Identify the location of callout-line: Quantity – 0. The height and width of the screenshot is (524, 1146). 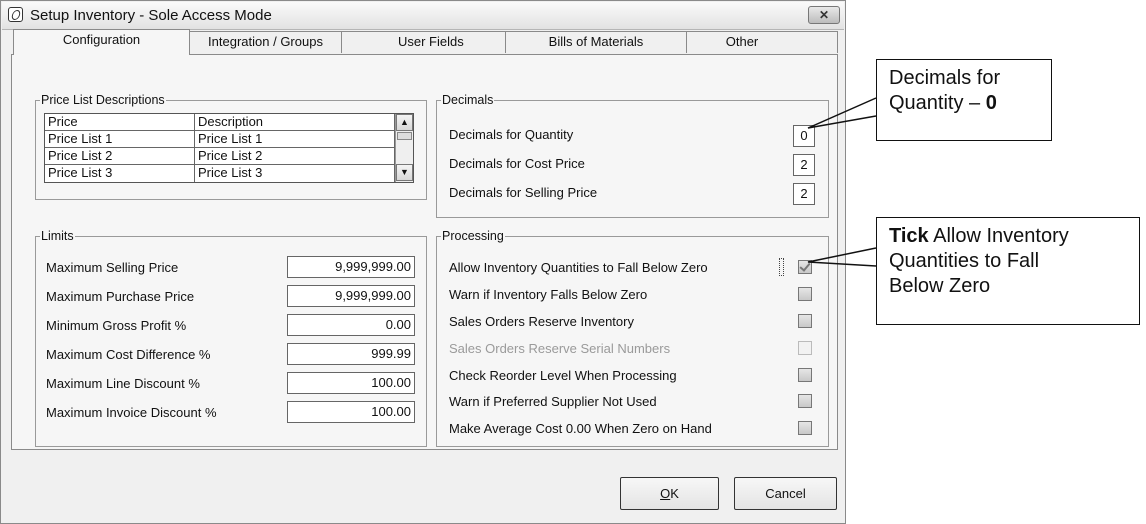
(964, 103).